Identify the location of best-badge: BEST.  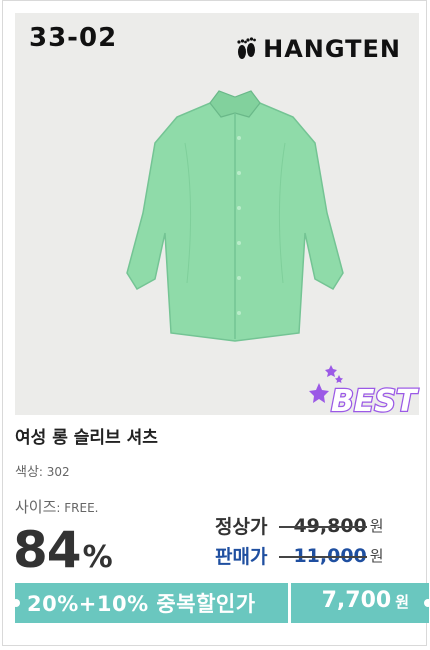
(364, 392).